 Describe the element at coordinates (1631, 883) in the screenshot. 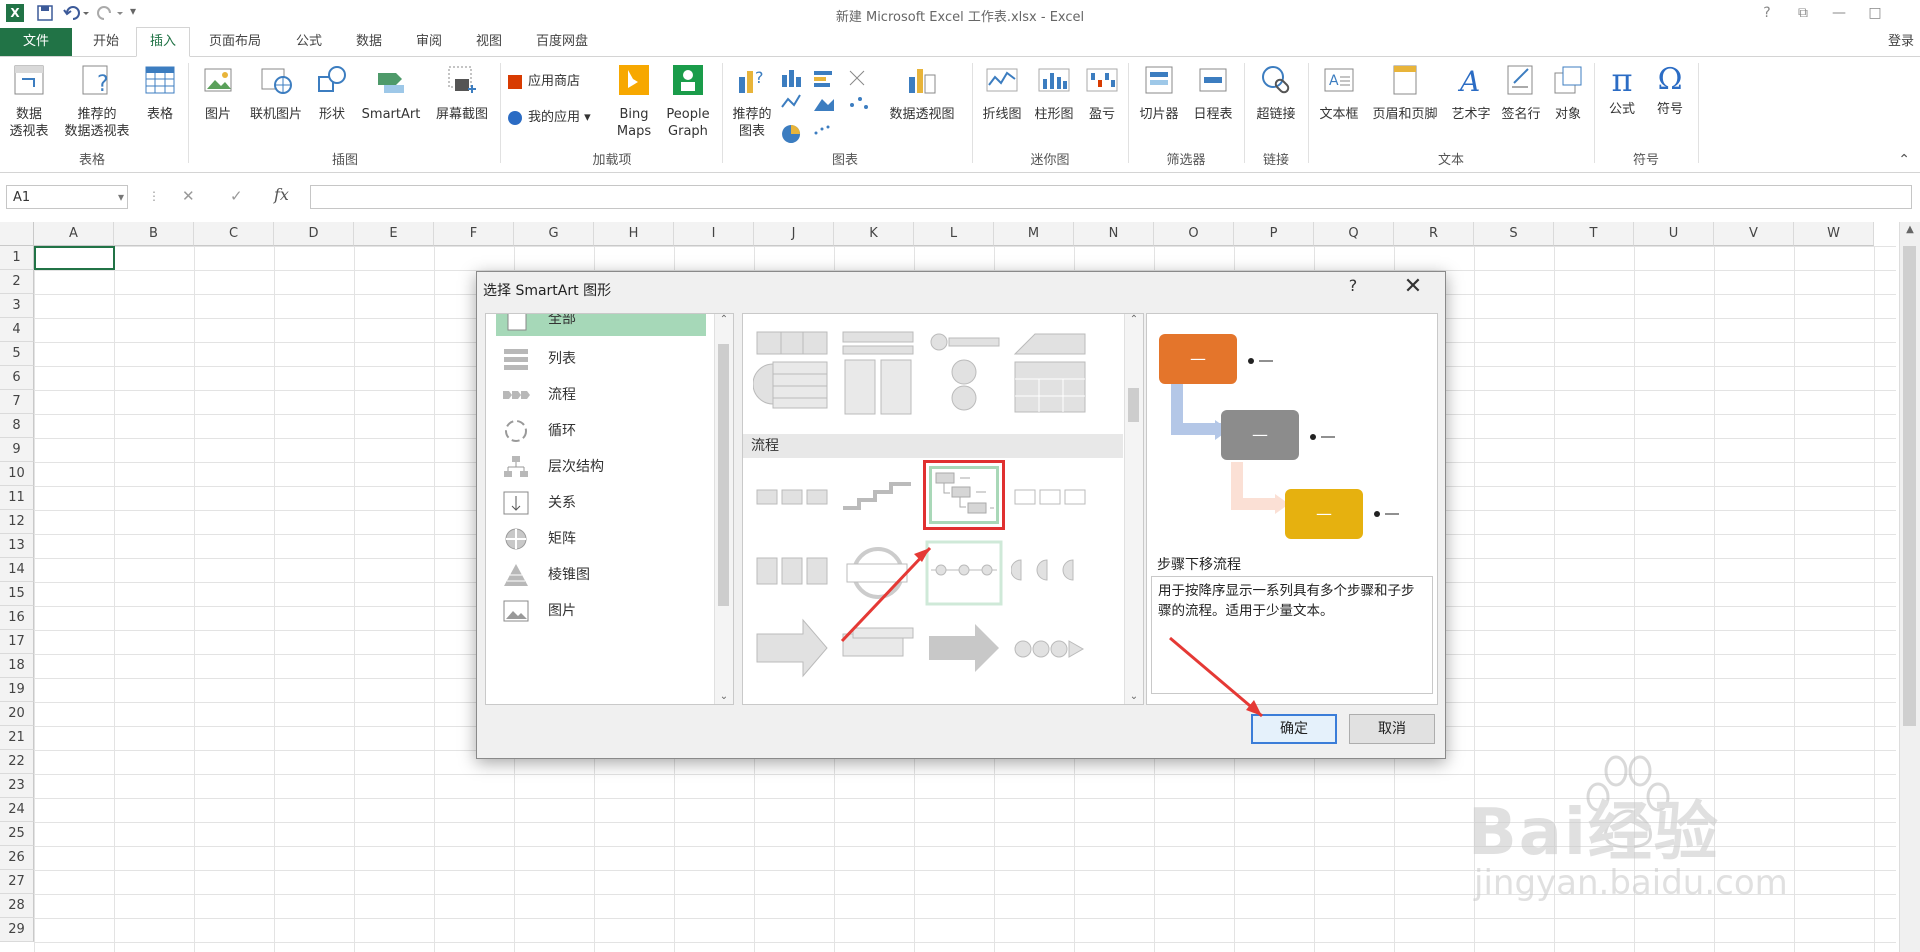

I see `watermark-url: jingyan.baidu.com` at that location.